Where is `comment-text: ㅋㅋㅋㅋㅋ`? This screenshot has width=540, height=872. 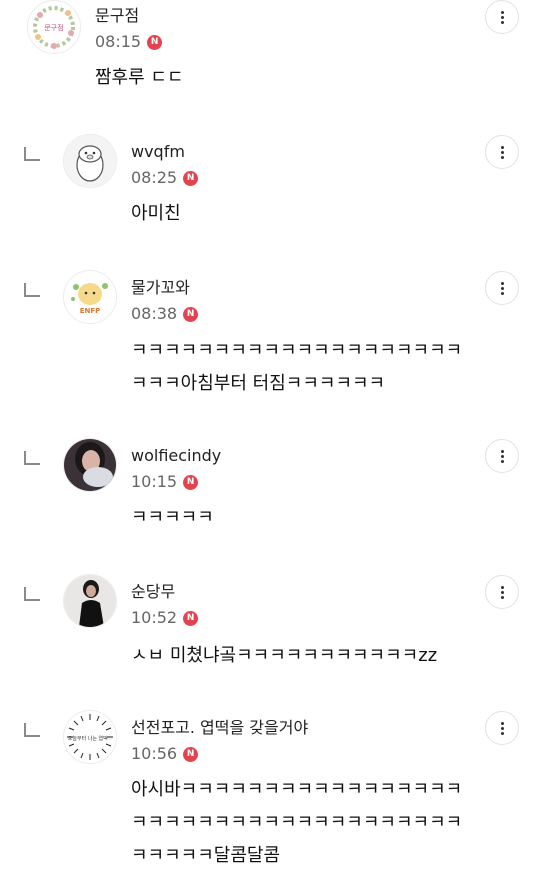
comment-text: ㅋㅋㅋㅋㅋ is located at coordinates (172, 517).